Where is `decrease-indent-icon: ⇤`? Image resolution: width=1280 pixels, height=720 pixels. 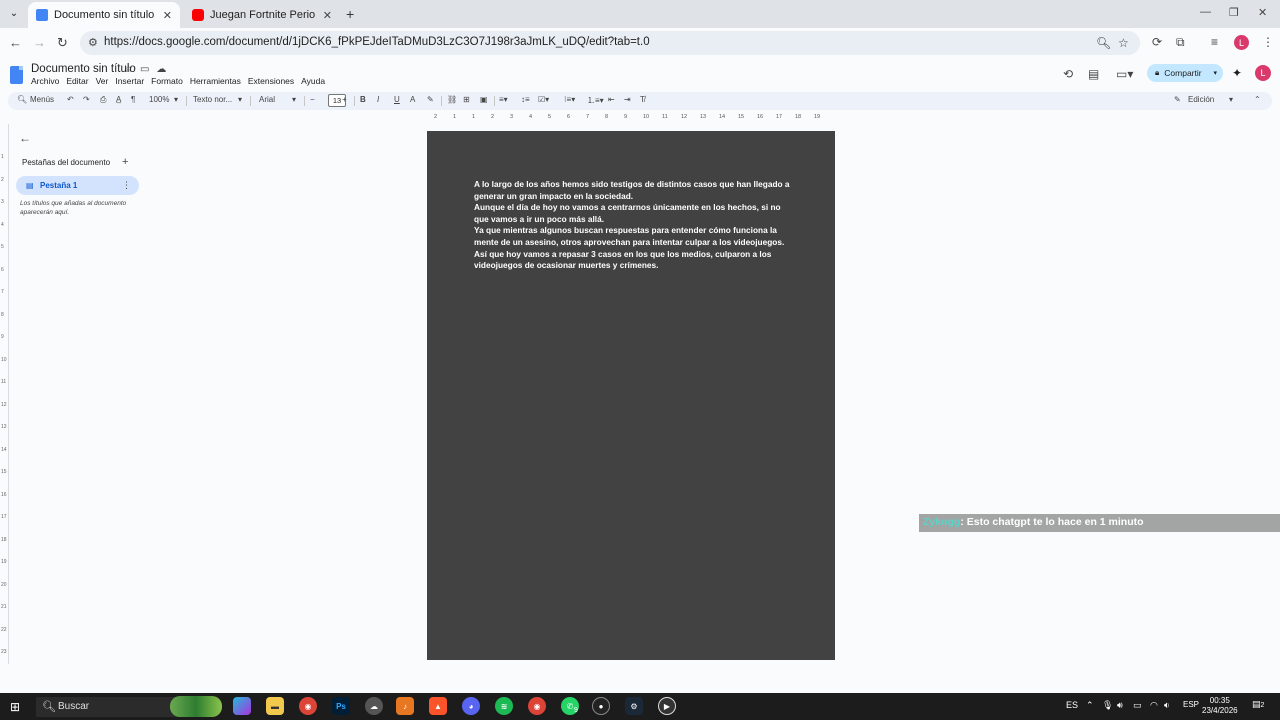
decrease-indent-icon: ⇤ is located at coordinates (611, 99).